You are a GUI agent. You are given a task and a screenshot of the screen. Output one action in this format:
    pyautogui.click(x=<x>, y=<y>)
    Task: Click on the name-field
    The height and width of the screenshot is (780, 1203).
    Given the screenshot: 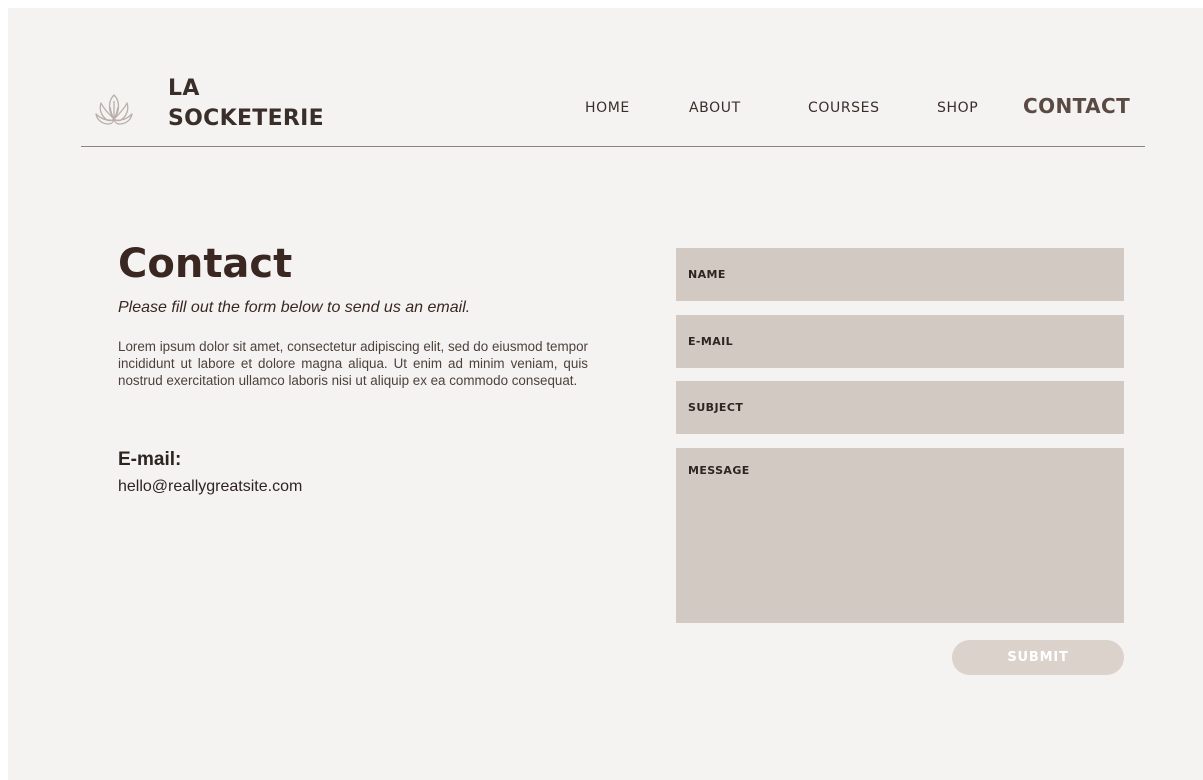 What is the action you would take?
    pyautogui.click(x=900, y=274)
    